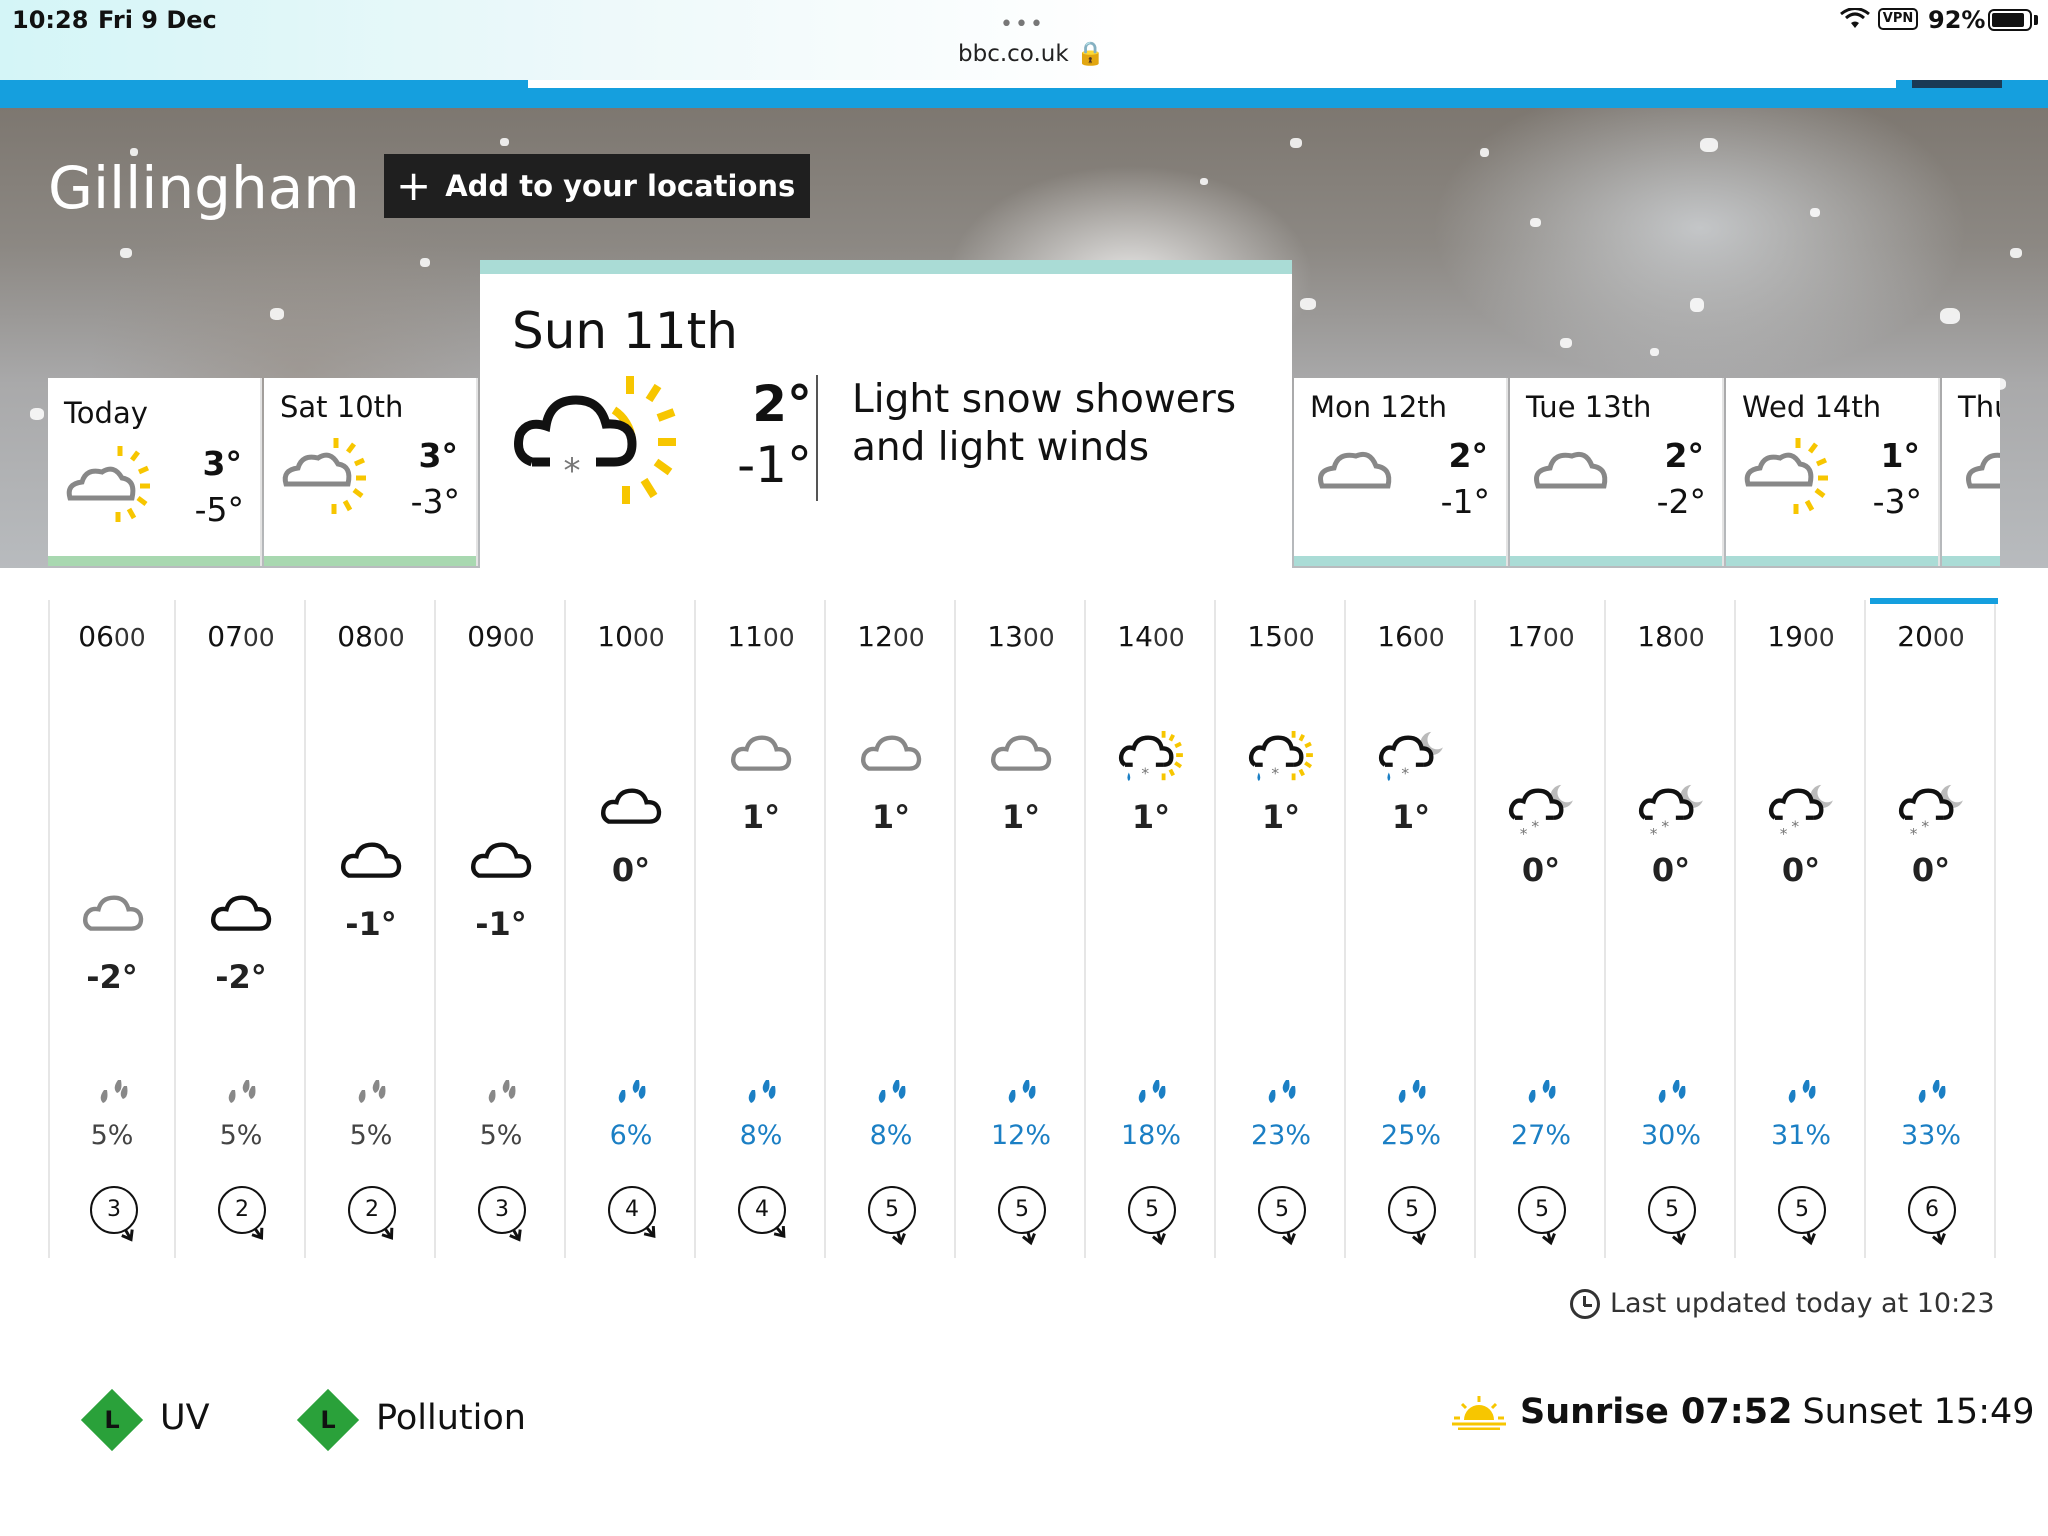  What do you see at coordinates (1802, 1303) in the screenshot?
I see `last-updated-text: Last updated today at 10:23` at bounding box center [1802, 1303].